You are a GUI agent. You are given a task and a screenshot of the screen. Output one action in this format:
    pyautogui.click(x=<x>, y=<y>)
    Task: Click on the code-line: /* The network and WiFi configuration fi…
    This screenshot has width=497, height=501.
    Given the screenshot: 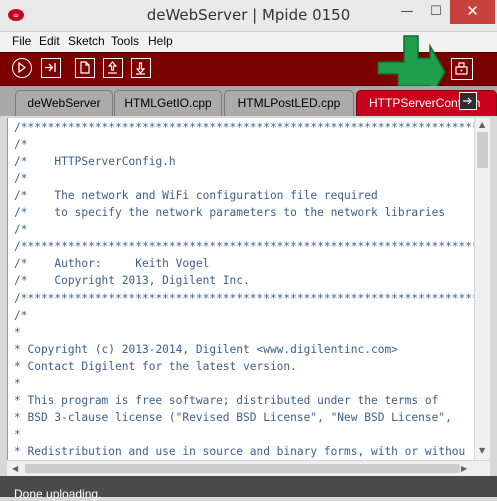 What is the action you would take?
    pyautogui.click(x=196, y=196)
    